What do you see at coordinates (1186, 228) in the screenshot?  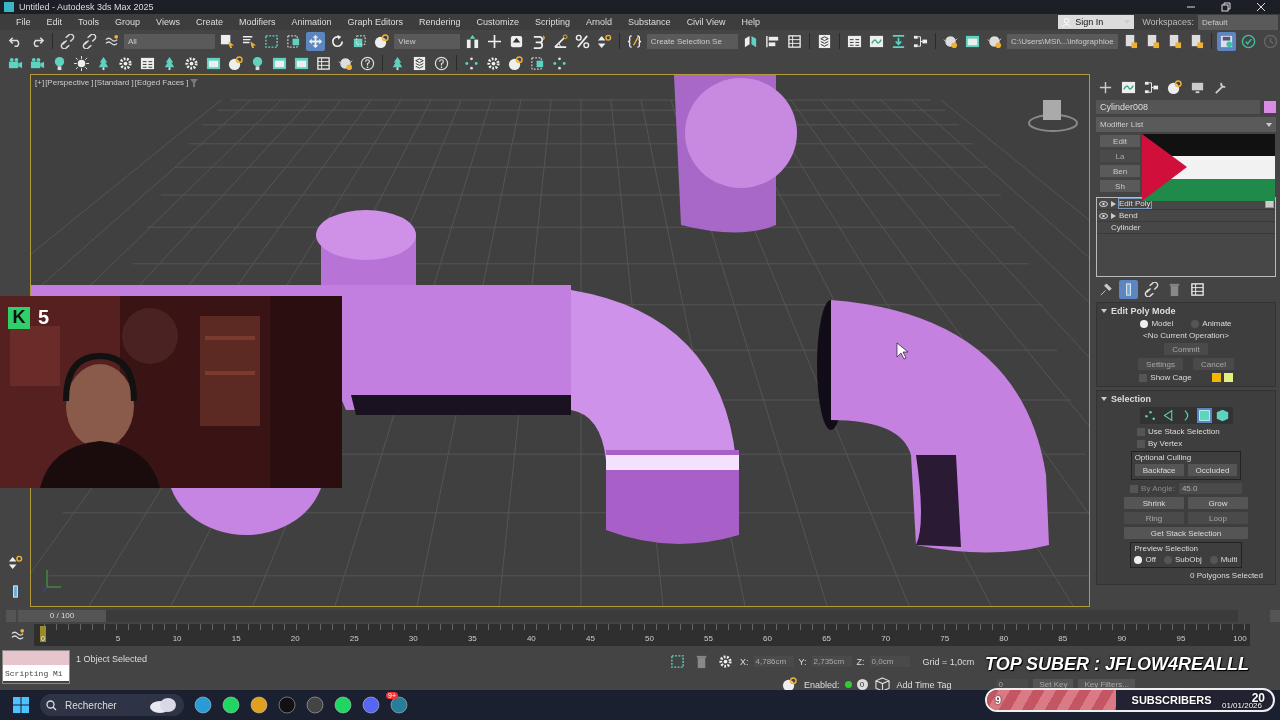 I see `stack-item: Cylinder` at bounding box center [1186, 228].